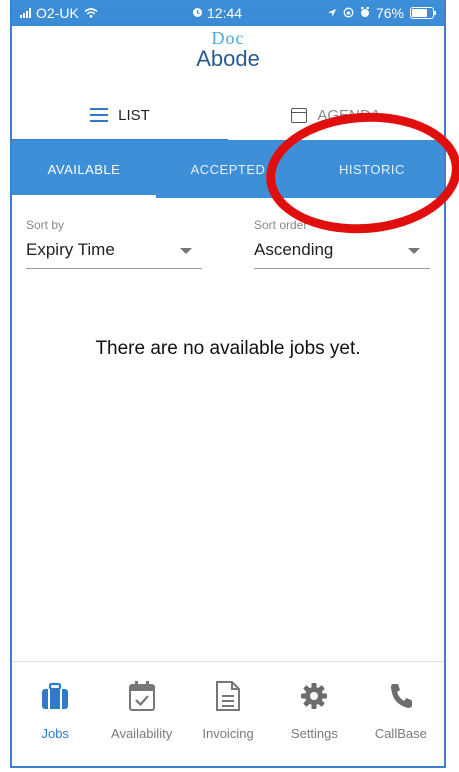 The image size is (459, 772). Describe the element at coordinates (365, 13) in the screenshot. I see `alarm-clock-icon` at that location.